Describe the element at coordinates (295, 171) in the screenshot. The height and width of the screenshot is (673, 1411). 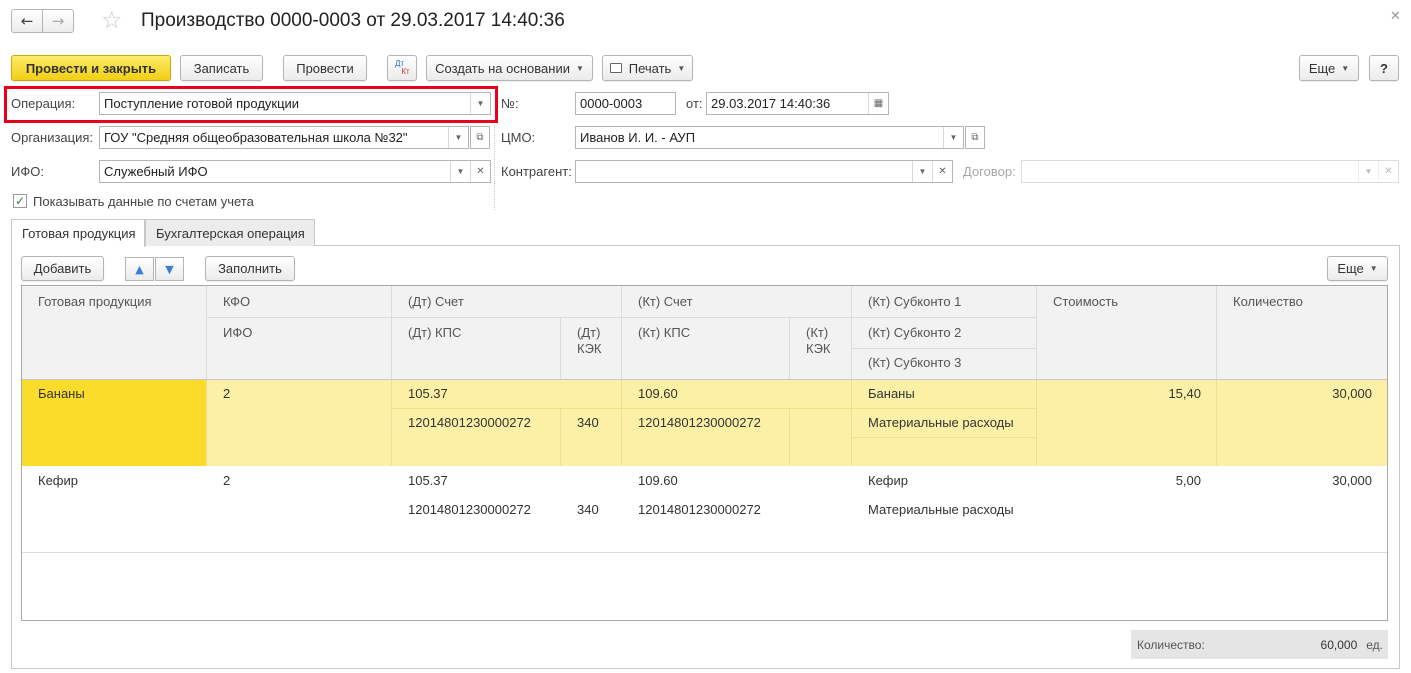
I see `ifo-field: Служебный ИФО ▼ ✕` at that location.